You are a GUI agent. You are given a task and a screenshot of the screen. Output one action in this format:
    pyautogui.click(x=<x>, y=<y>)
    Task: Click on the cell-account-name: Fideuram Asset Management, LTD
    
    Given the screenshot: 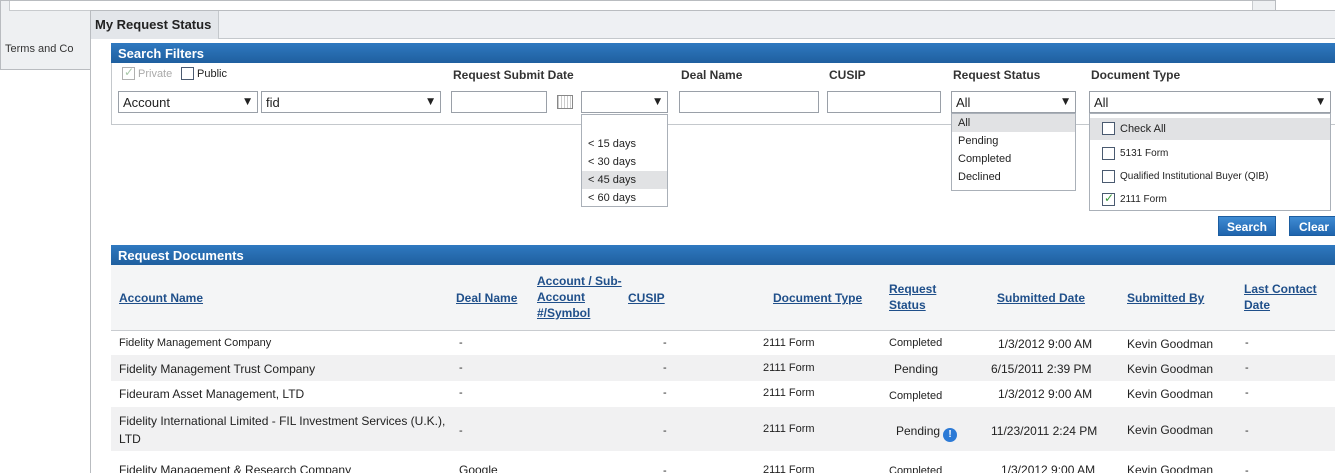 What is the action you would take?
    pyautogui.click(x=211, y=394)
    